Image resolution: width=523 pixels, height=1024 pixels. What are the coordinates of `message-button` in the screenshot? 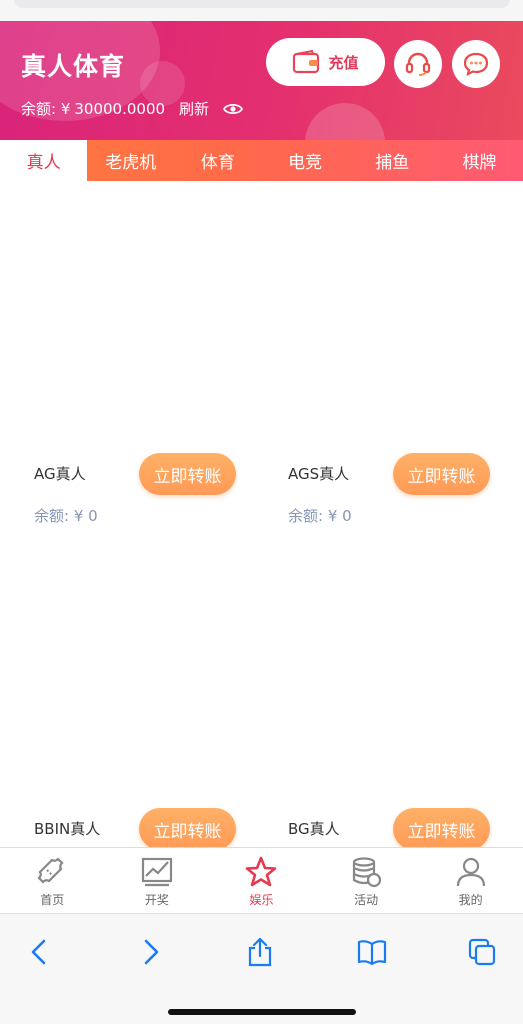 It's located at (476, 64).